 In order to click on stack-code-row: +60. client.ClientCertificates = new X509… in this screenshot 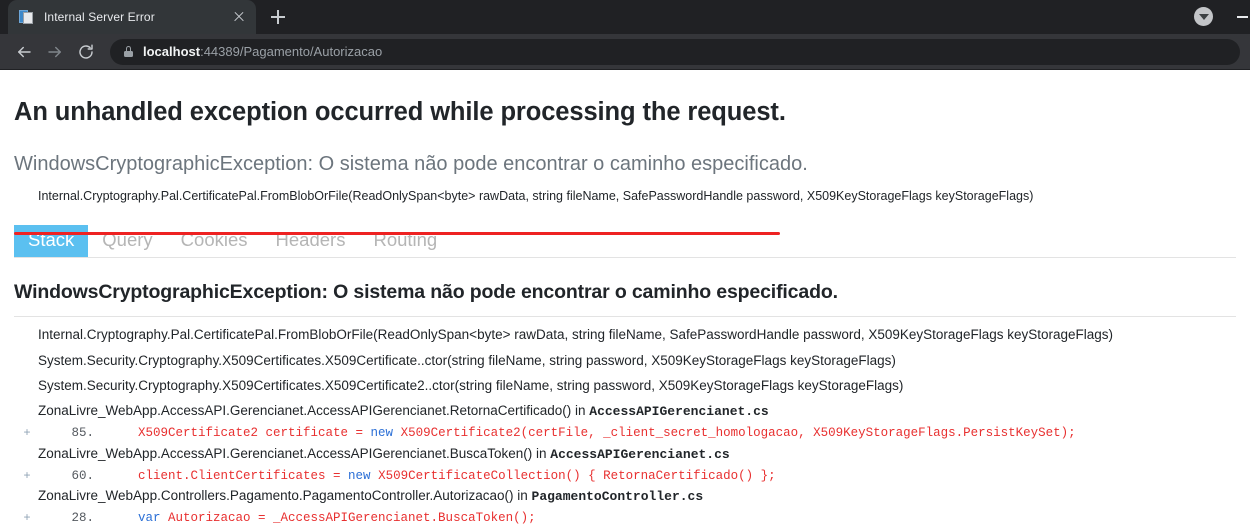, I will do `click(625, 475)`.